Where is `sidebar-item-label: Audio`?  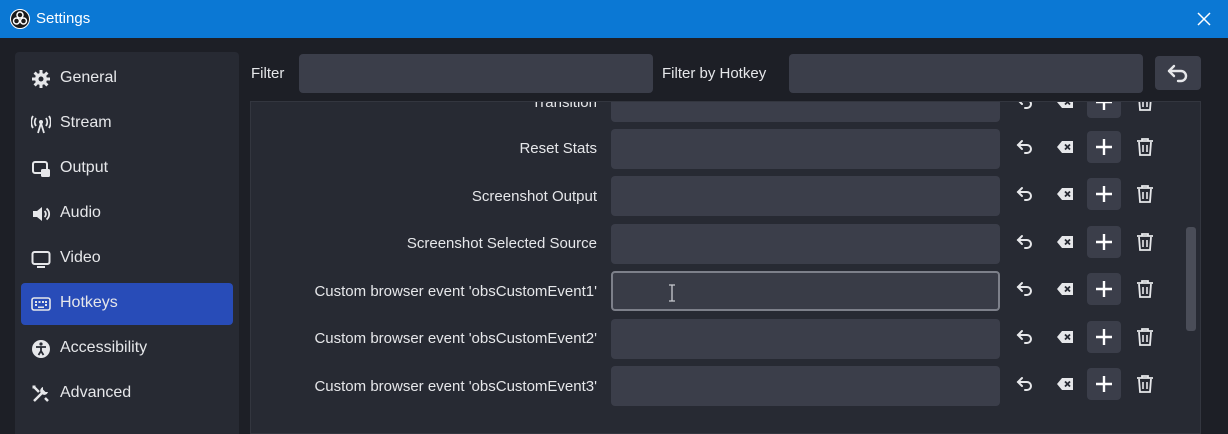
sidebar-item-label: Audio is located at coordinates (80, 212).